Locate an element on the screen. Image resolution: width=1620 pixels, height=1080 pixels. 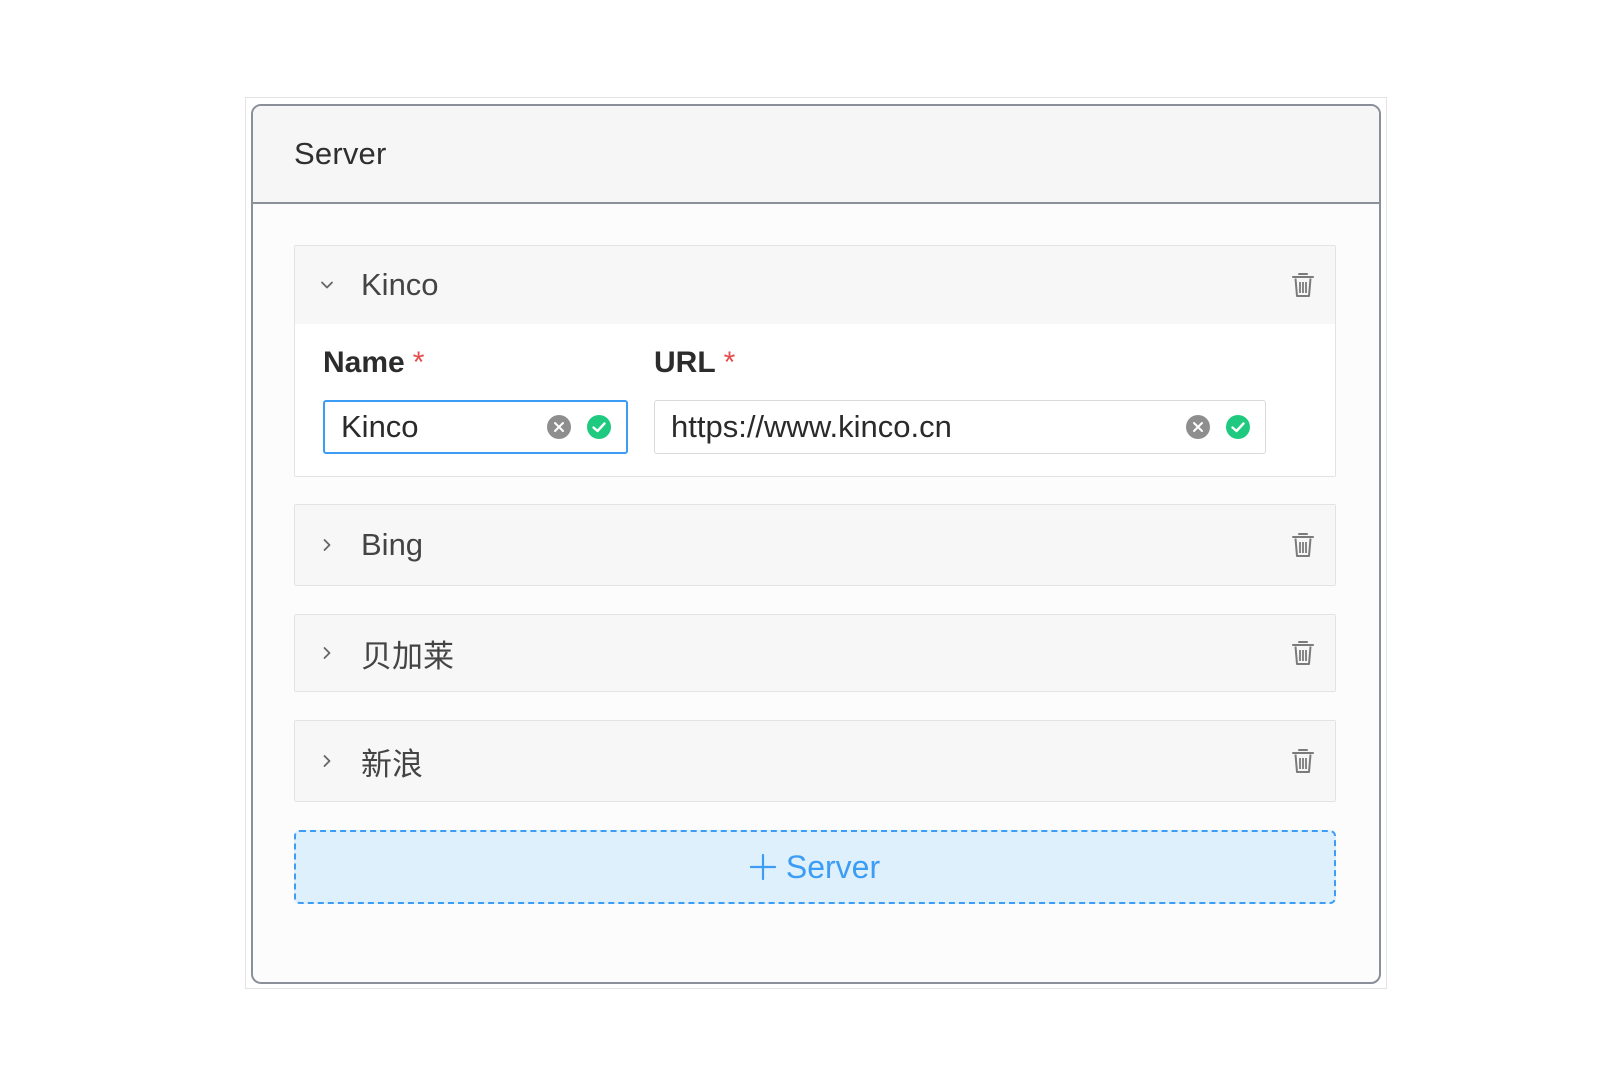
name-input is located at coordinates (436, 427).